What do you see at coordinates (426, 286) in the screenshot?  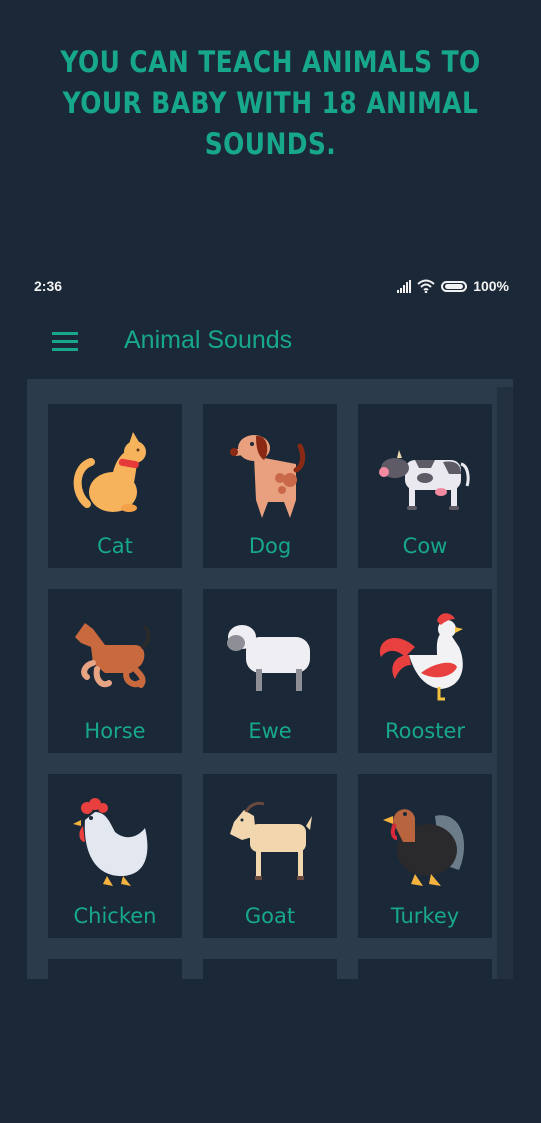 I see `wifi-icon` at bounding box center [426, 286].